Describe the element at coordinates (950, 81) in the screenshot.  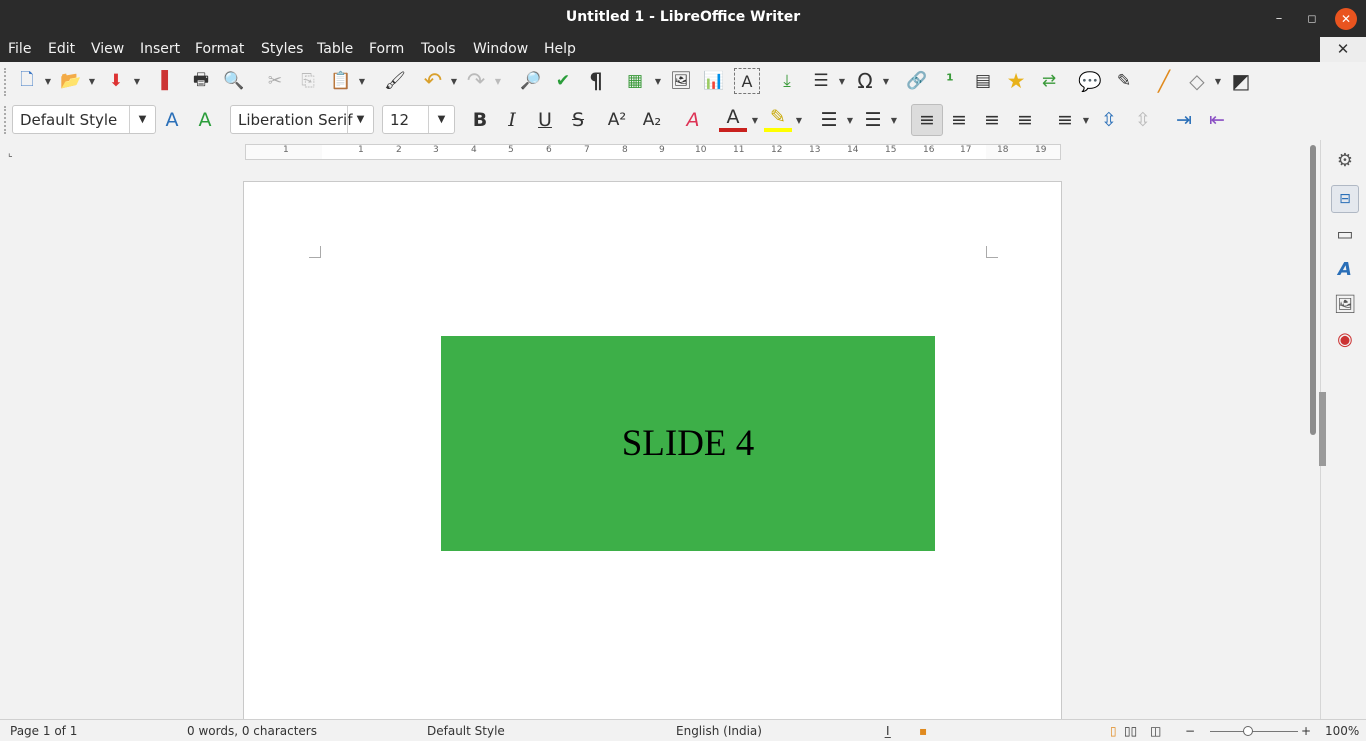
I see `footnote-icon: ¹` at that location.